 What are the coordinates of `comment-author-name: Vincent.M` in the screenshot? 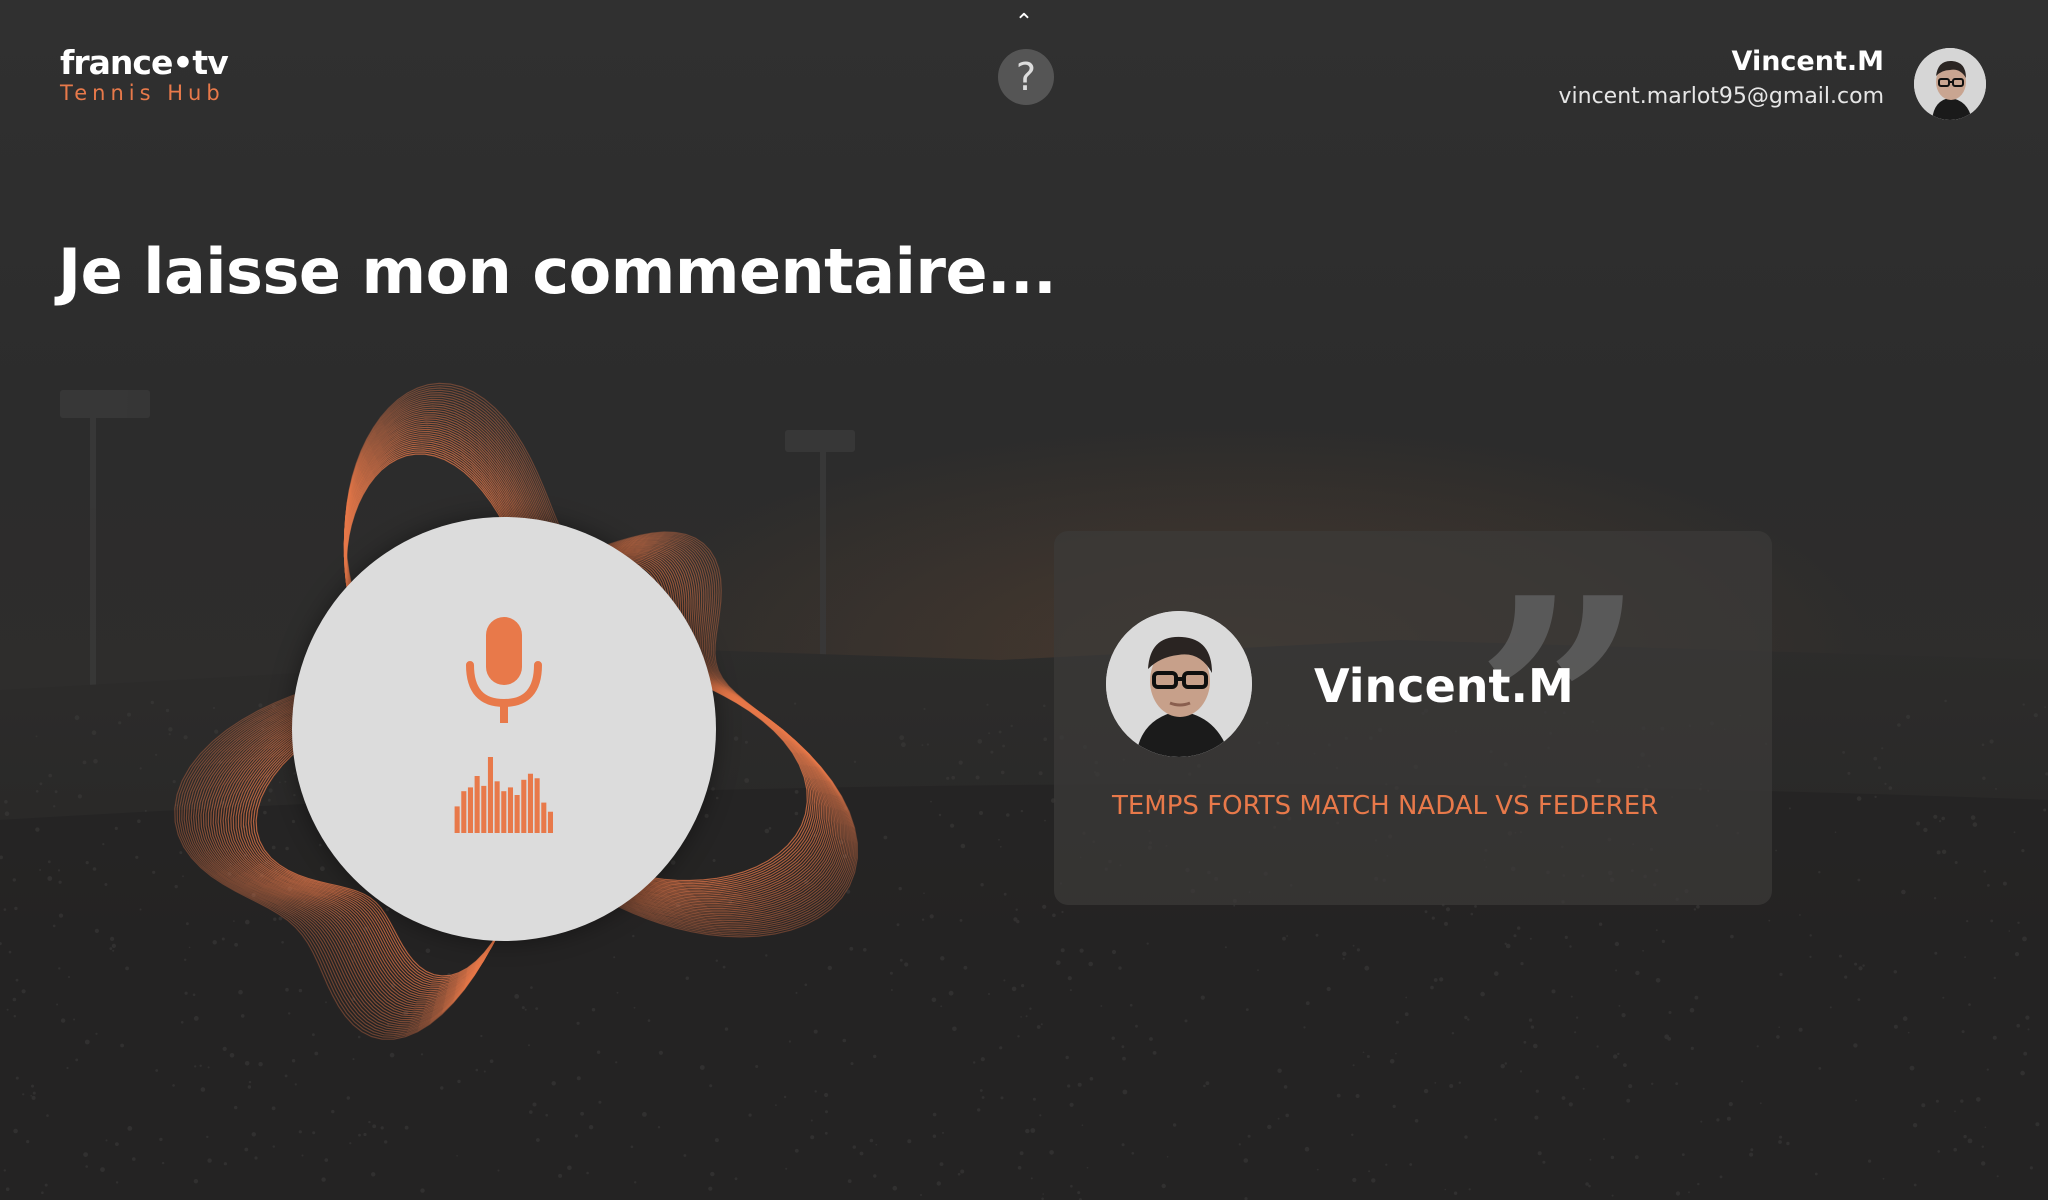 It's located at (1444, 686).